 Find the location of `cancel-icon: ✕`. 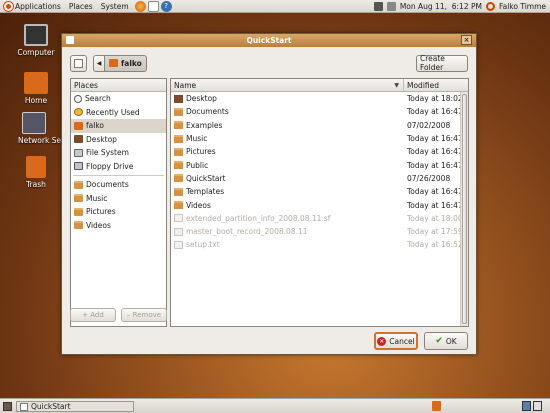

cancel-icon: ✕ is located at coordinates (382, 341).